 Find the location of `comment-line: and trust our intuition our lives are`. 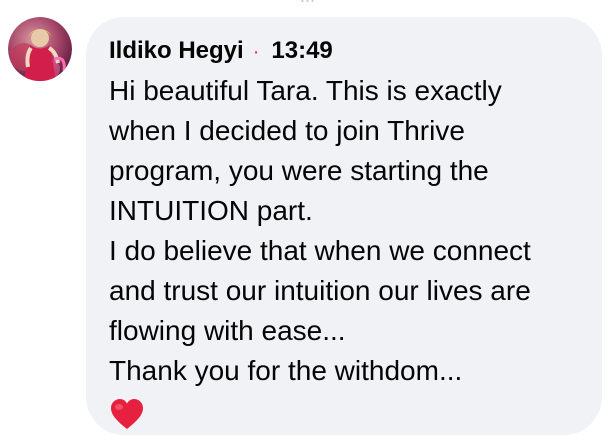

comment-line: and trust our intuition our lives are is located at coordinates (320, 290).